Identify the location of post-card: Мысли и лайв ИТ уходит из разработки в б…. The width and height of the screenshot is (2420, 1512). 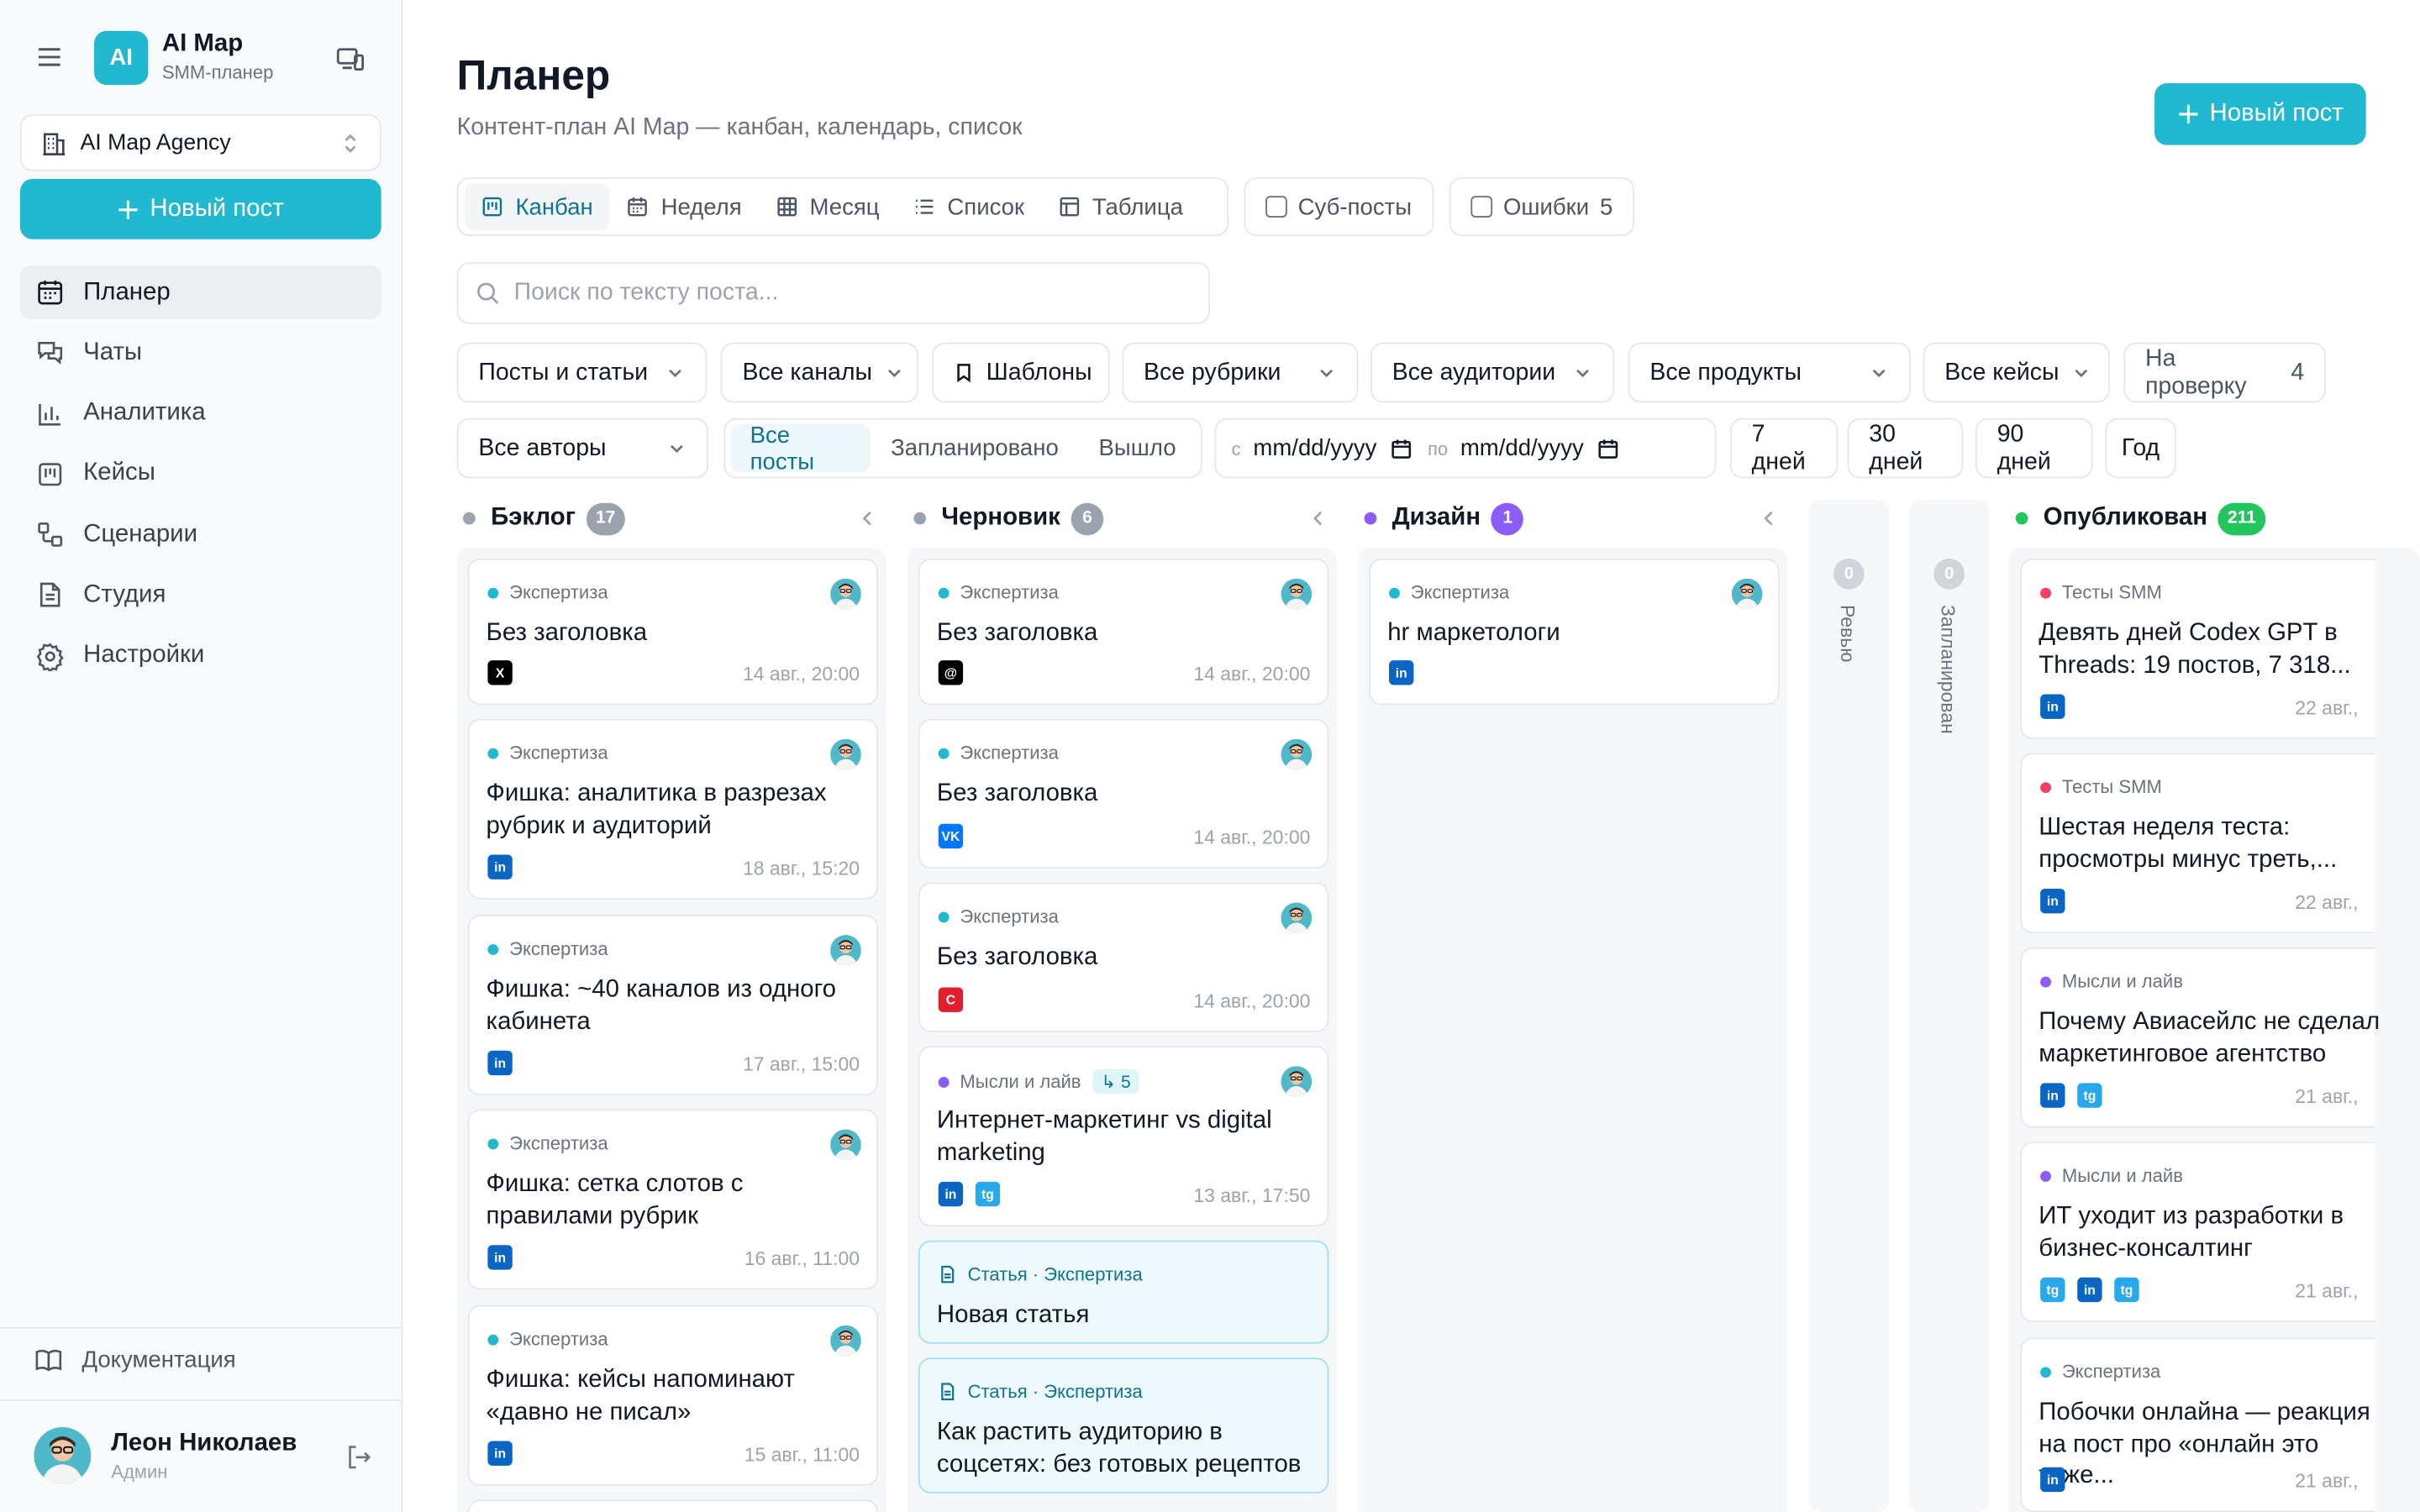
(2197, 1232).